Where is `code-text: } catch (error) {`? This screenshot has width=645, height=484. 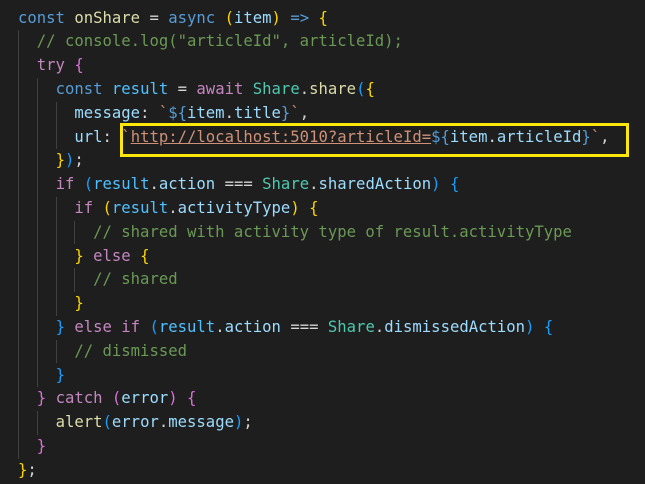
code-text: } catch (error) { is located at coordinates (107, 399).